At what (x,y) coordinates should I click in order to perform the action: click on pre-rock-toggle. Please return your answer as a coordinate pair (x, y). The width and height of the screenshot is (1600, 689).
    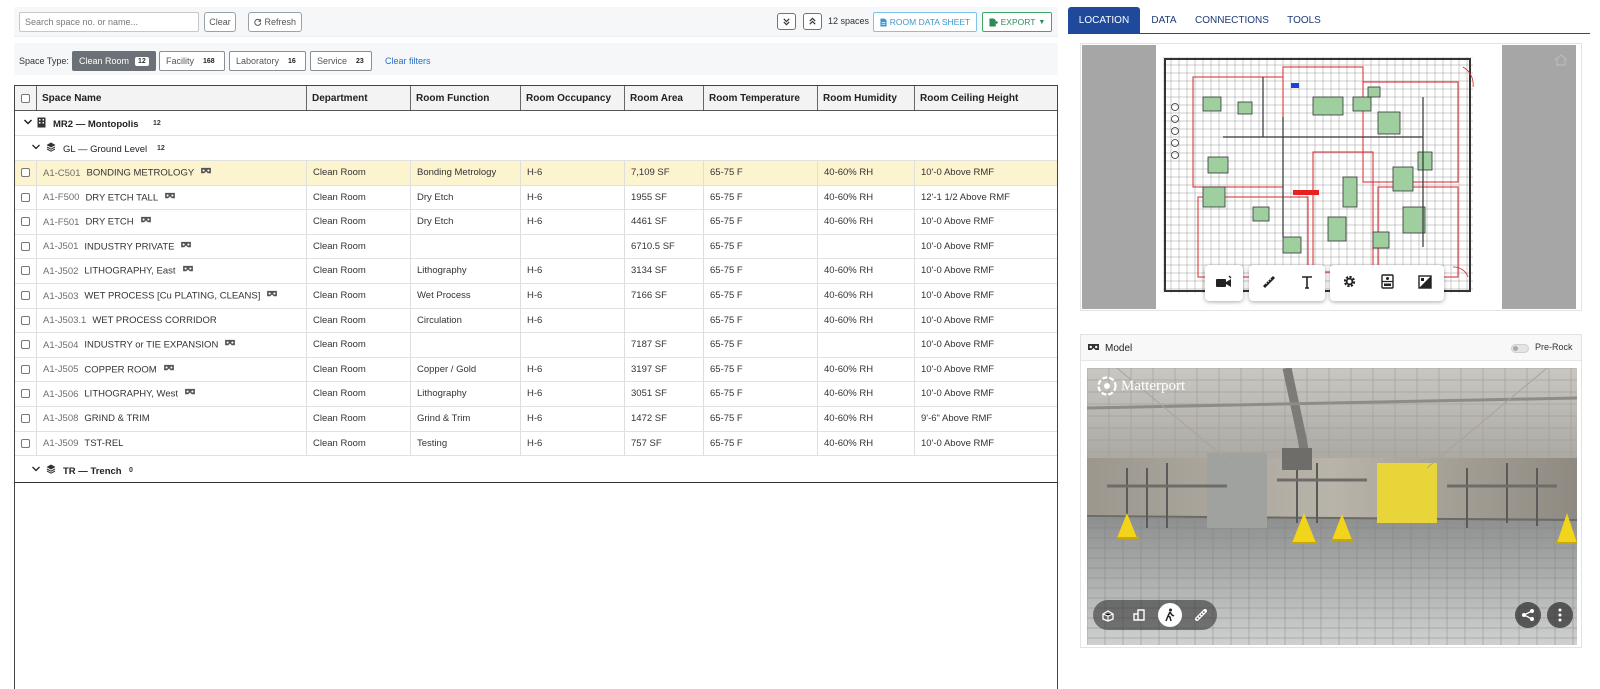
    Looking at the image, I should click on (1520, 348).